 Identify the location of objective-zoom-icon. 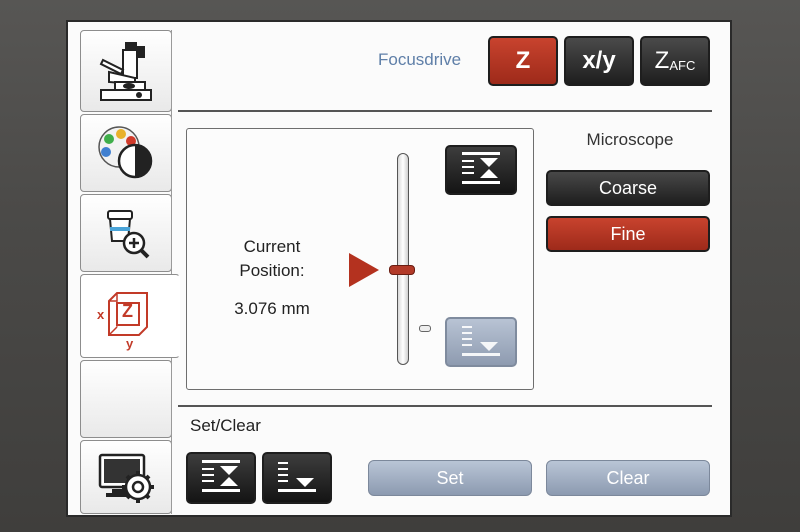
(126, 233).